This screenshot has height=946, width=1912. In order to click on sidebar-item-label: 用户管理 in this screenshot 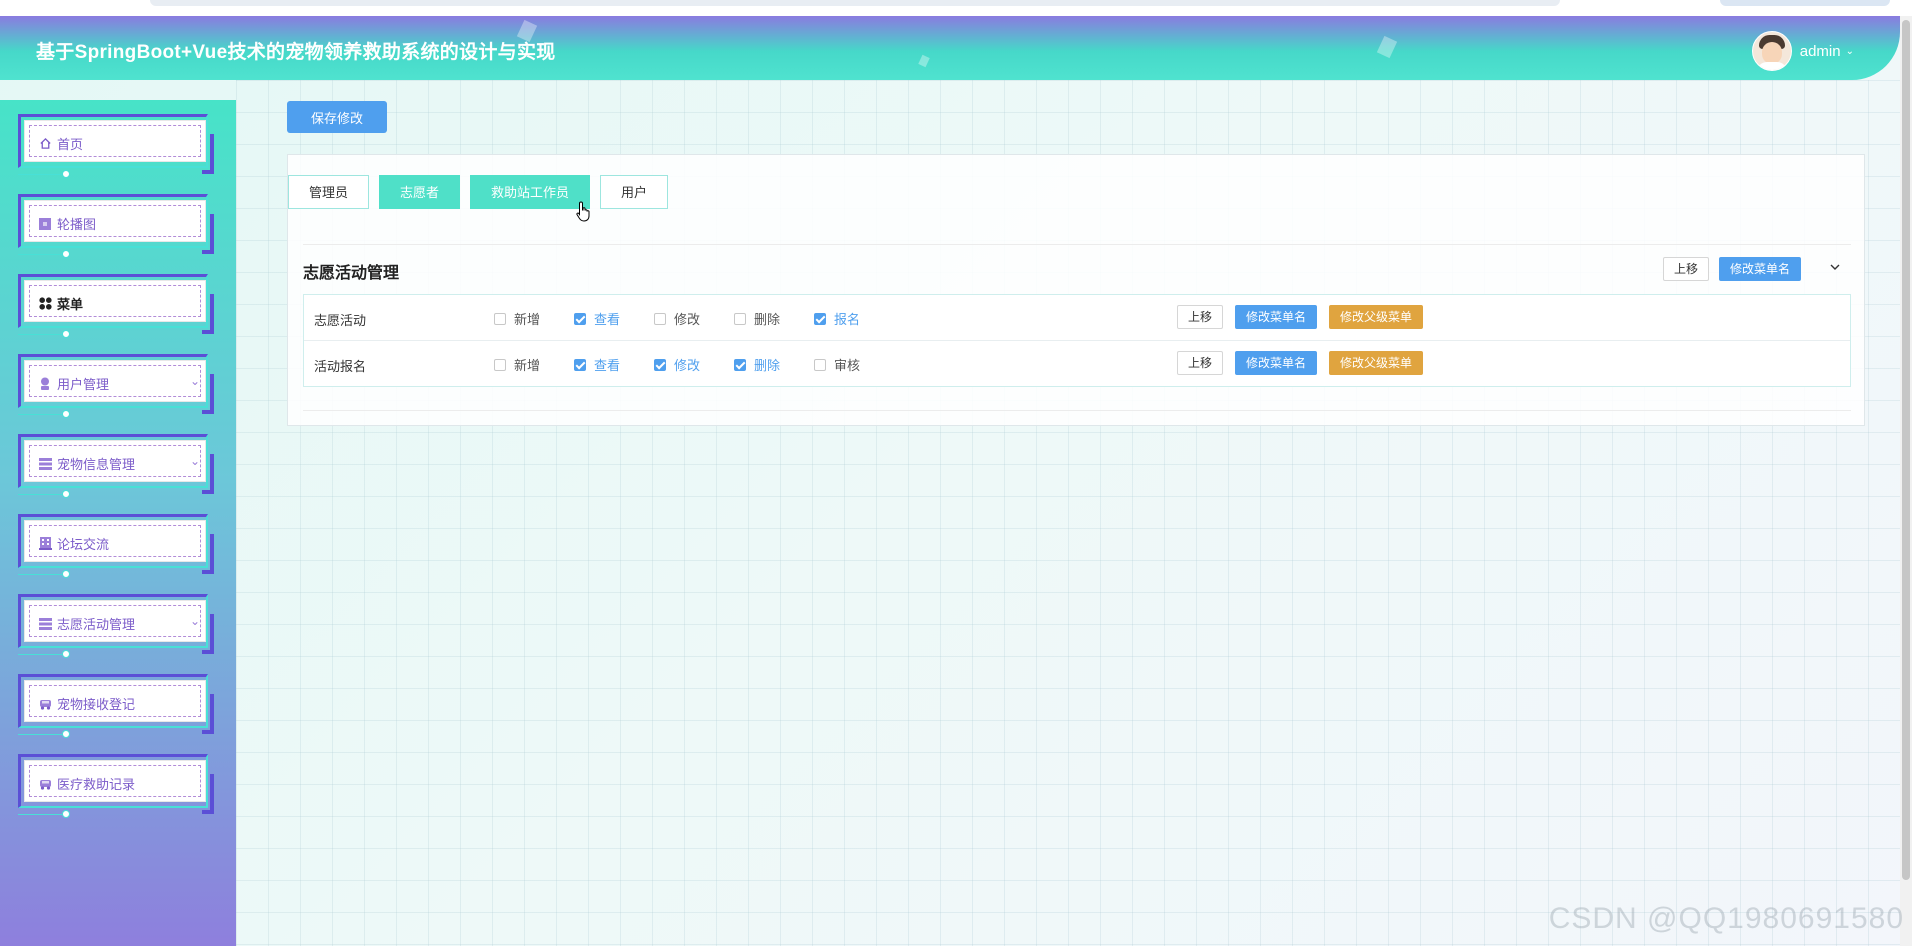, I will do `click(83, 384)`.